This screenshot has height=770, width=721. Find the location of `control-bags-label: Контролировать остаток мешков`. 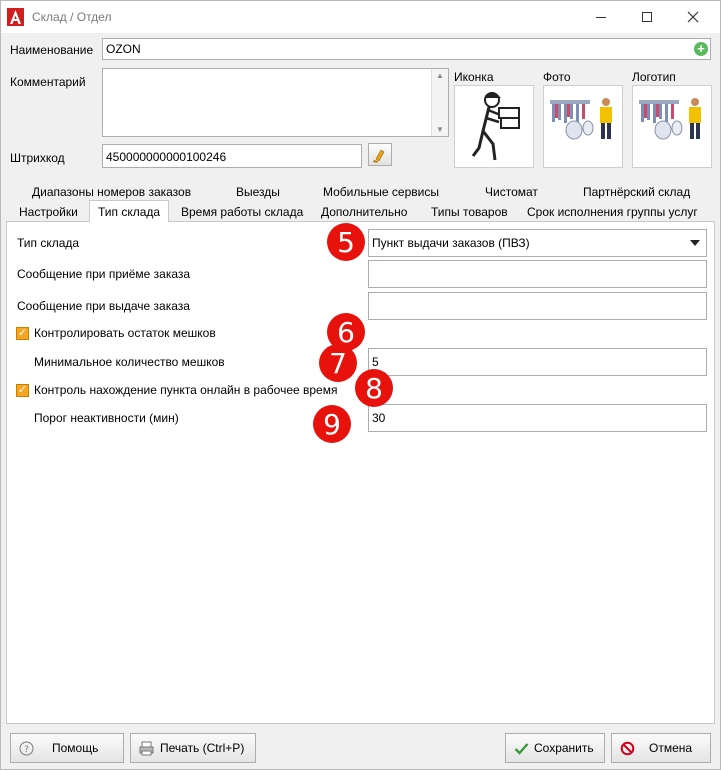

control-bags-label: Контролировать остаток мешков is located at coordinates (125, 333).